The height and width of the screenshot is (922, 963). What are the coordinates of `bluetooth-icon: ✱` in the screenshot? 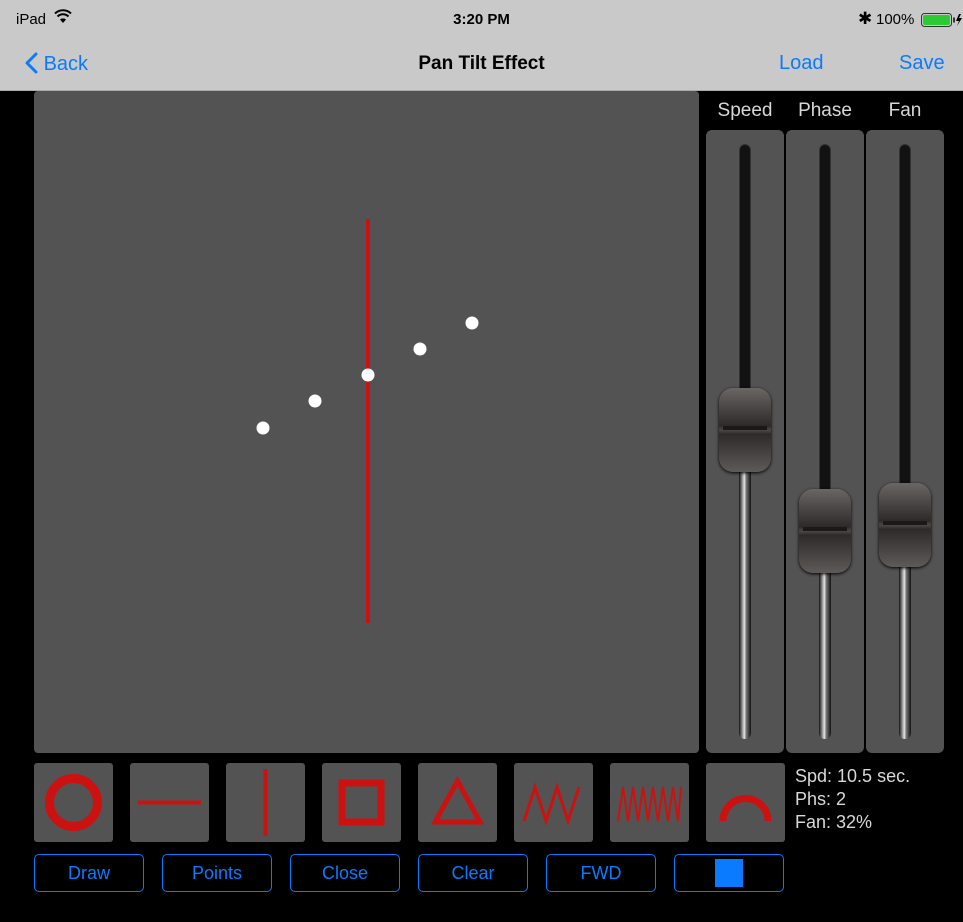 It's located at (865, 18).